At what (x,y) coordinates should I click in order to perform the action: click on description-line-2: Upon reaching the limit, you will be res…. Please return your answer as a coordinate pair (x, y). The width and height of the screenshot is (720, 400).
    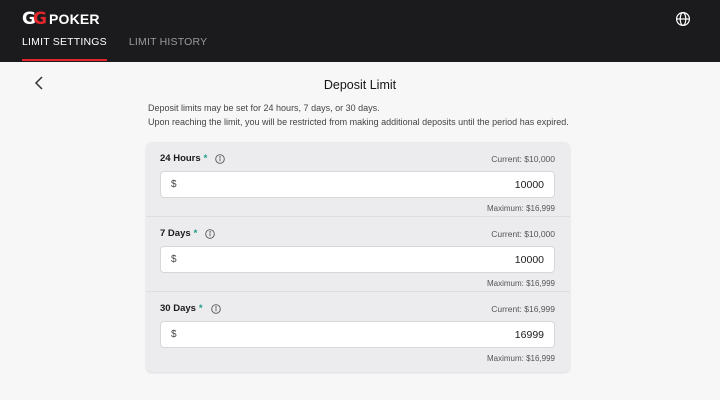
    Looking at the image, I should click on (358, 121).